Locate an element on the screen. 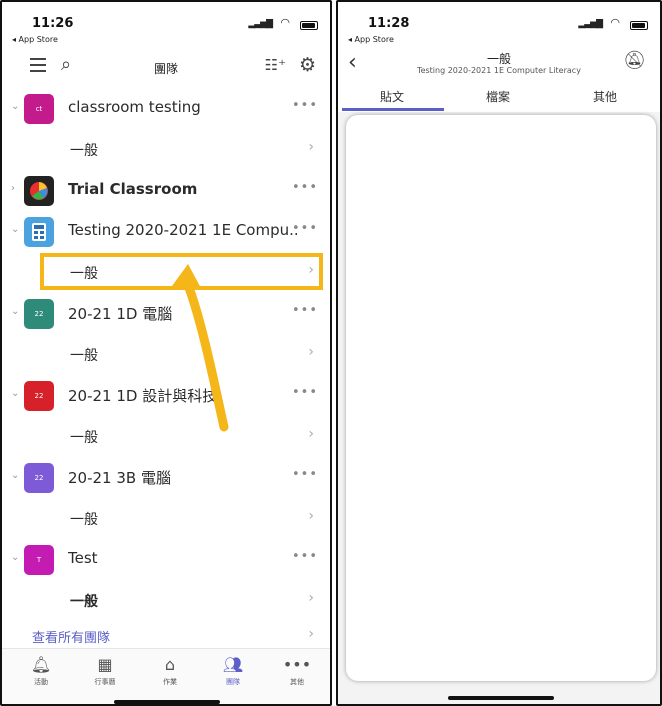  bottom-tab-bar: 🔔︎ 活動 ▦ 行事曆 ⌂ 作業 👥︎ 團隊 ••• 其他 is located at coordinates (166, 676).